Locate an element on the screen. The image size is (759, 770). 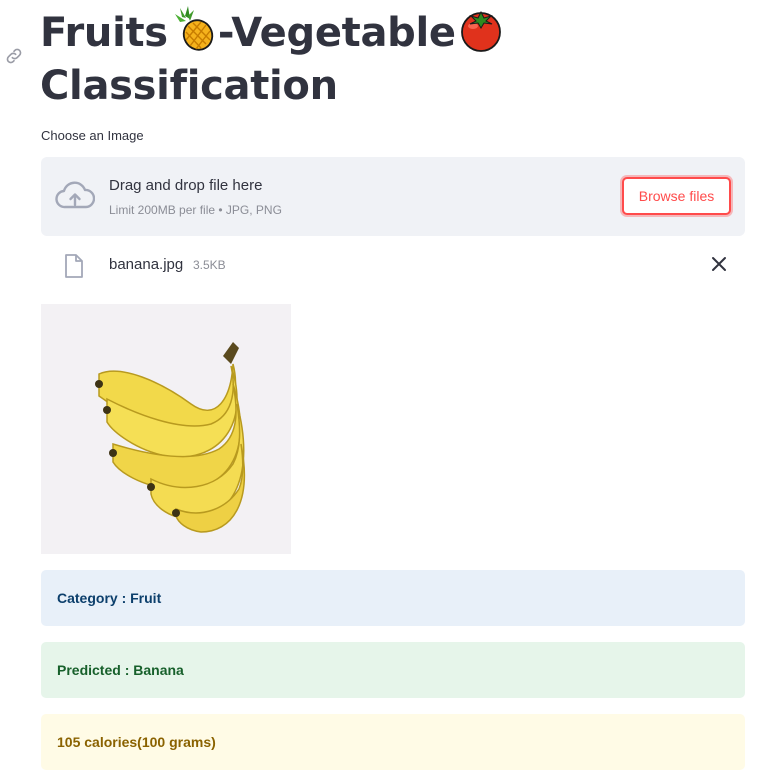
title-line-classification: Classification is located at coordinates (189, 86).